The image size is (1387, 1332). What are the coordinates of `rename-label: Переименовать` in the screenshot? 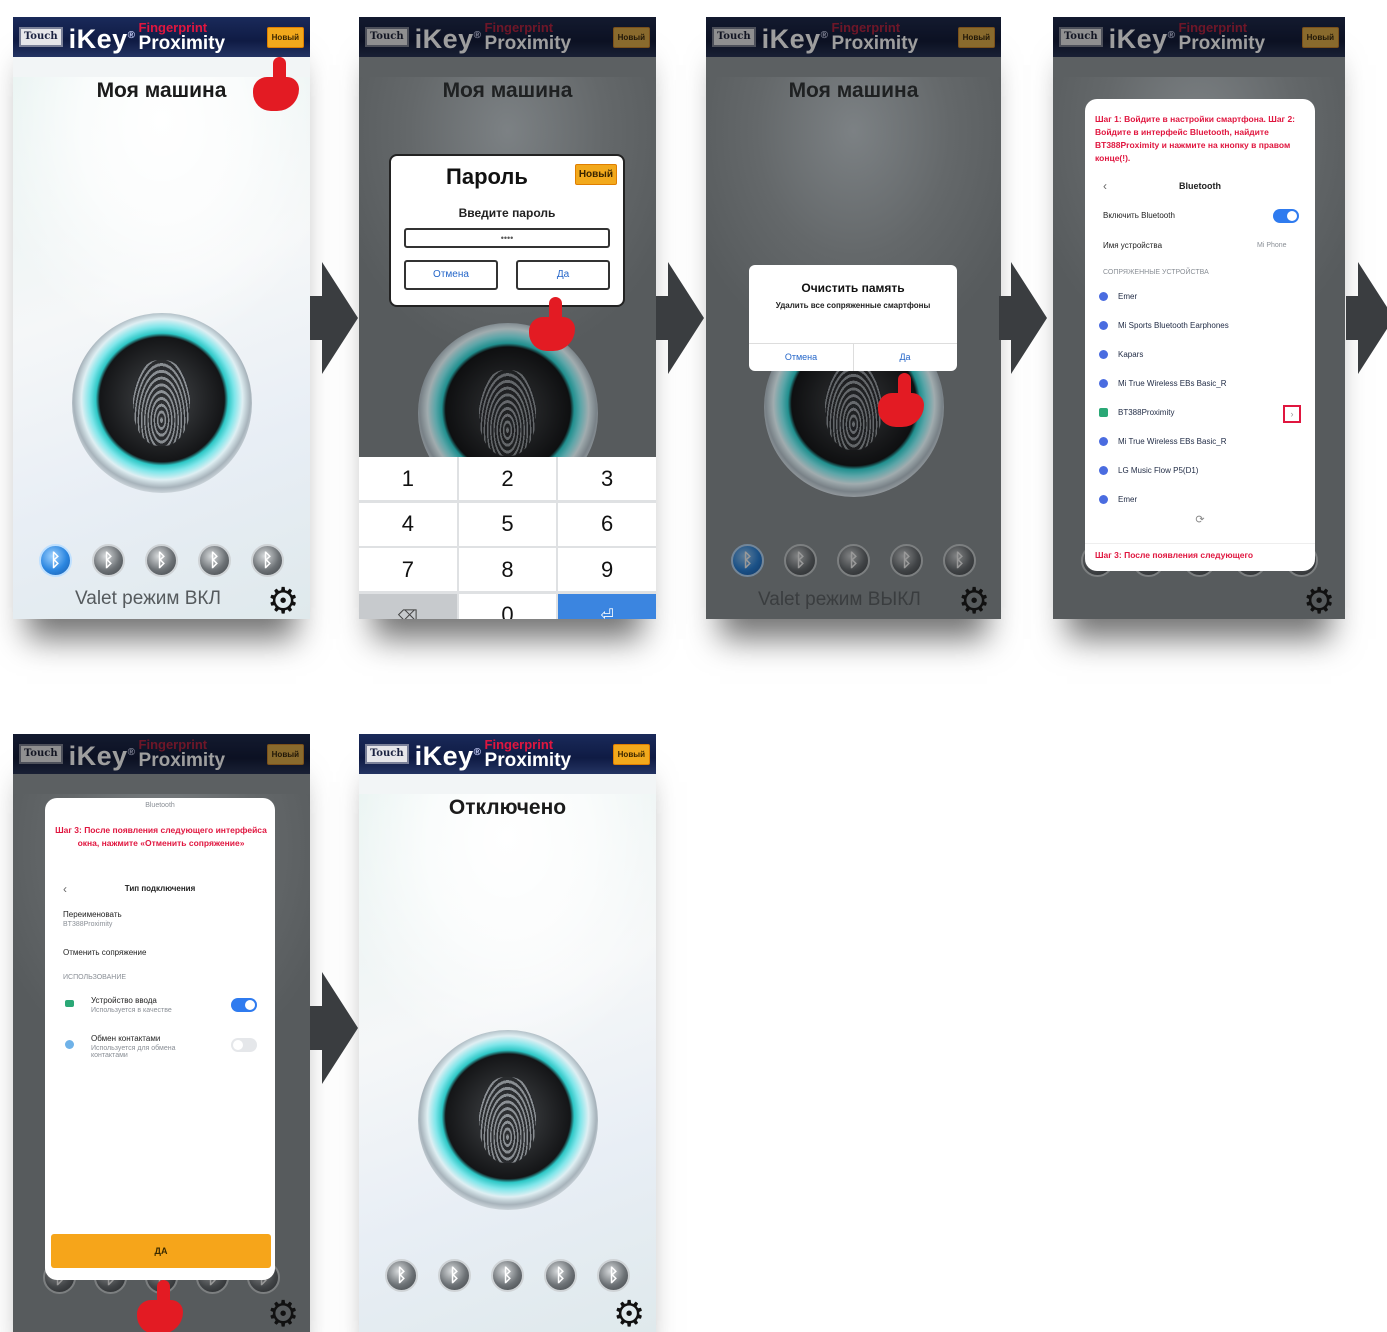 It's located at (92, 914).